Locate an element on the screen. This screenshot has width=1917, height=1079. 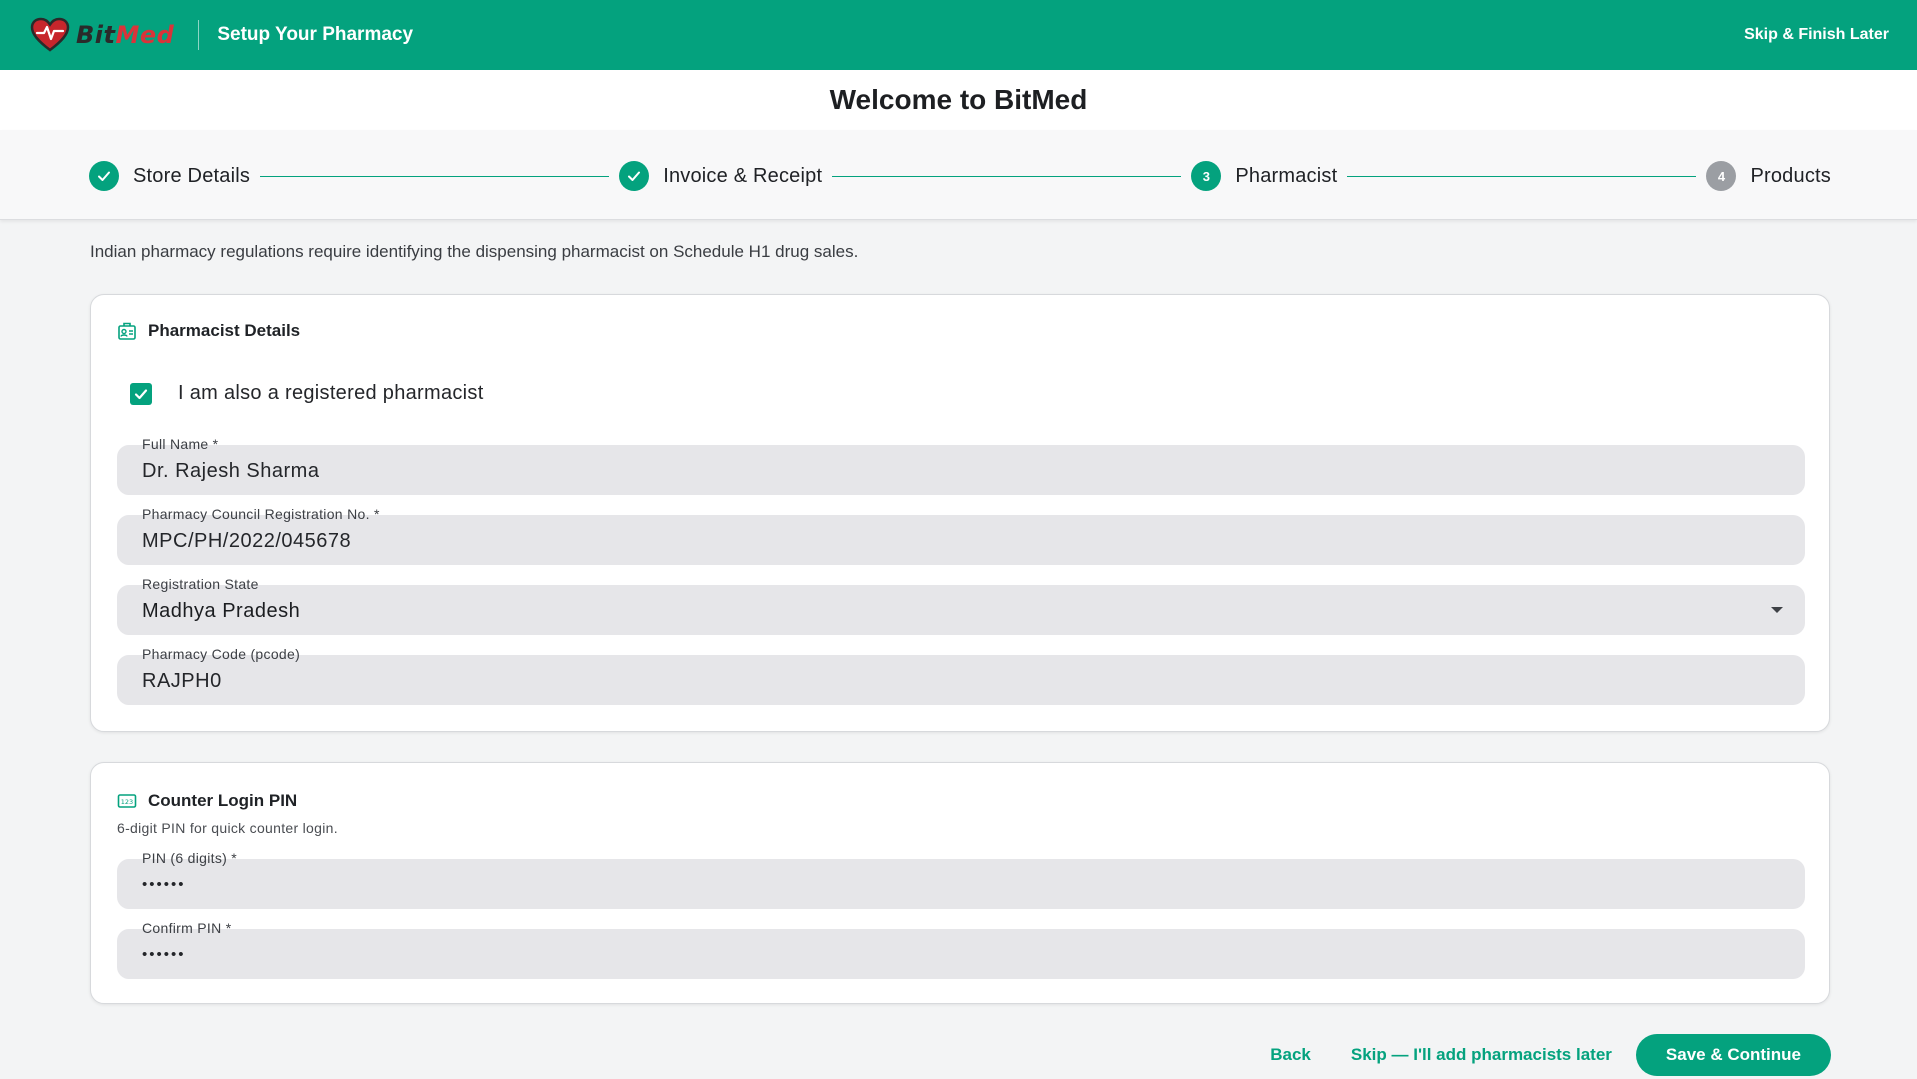
back-button: Back is located at coordinates (1290, 1055).